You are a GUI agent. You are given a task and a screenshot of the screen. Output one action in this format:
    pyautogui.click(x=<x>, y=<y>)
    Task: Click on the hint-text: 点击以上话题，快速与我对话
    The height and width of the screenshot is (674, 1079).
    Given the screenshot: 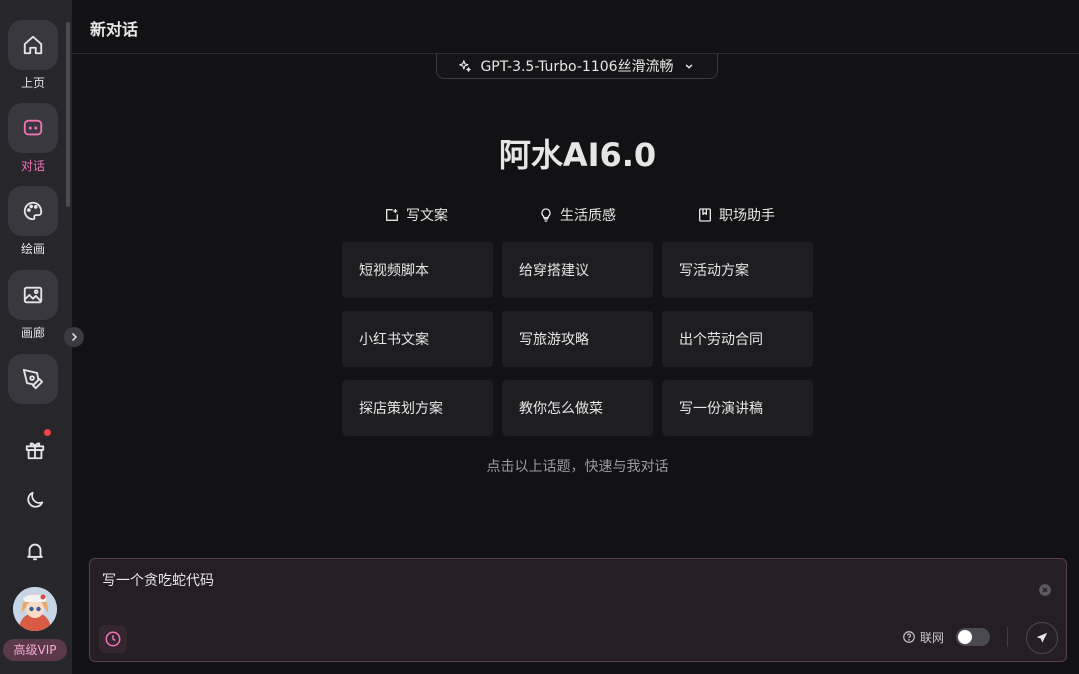 What is the action you would take?
    pyautogui.click(x=577, y=467)
    